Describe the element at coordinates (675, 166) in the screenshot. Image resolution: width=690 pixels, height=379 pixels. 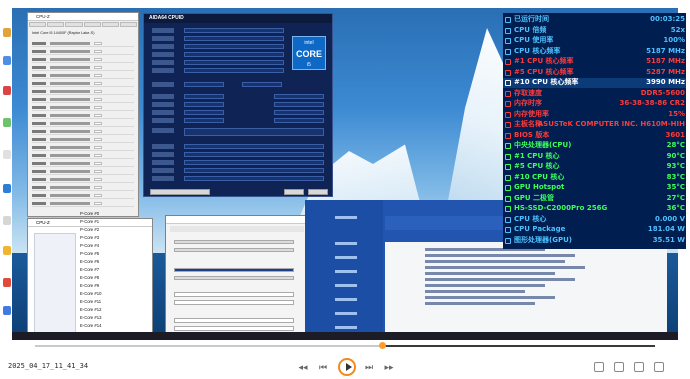
I see `overlay-value: 93°C` at that location.